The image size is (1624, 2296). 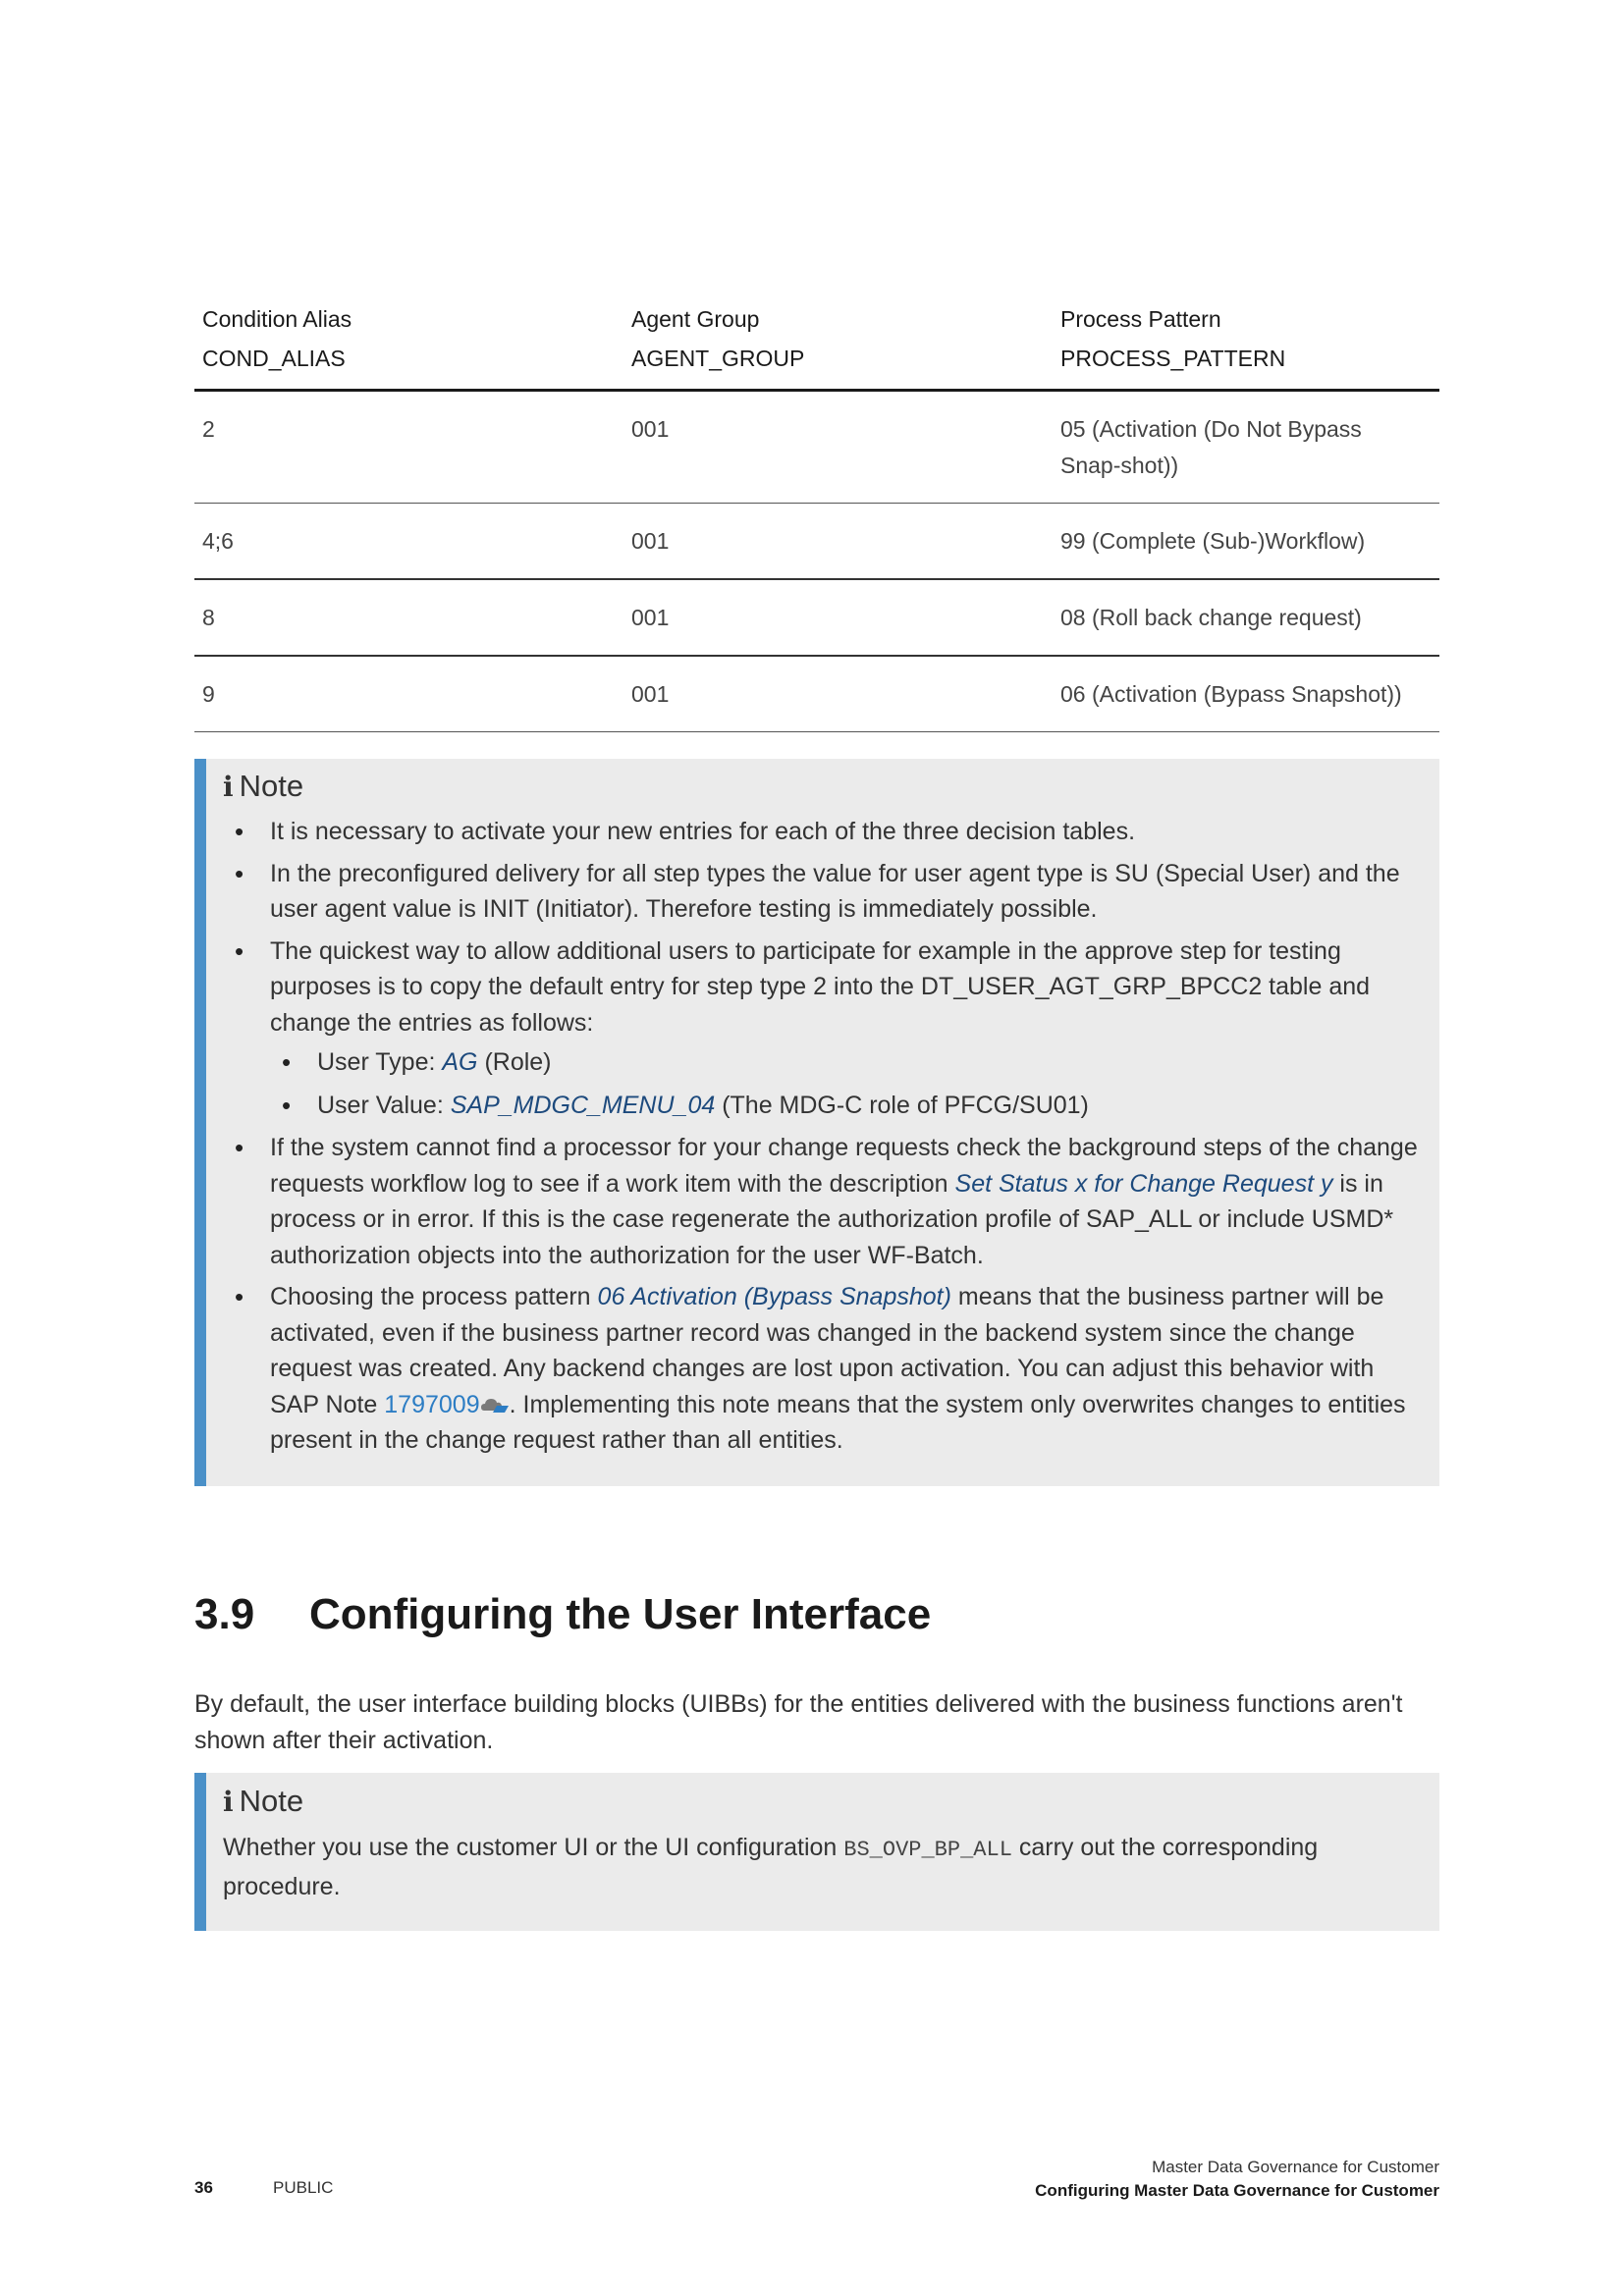 I want to click on cell: 2, so click(x=408, y=447).